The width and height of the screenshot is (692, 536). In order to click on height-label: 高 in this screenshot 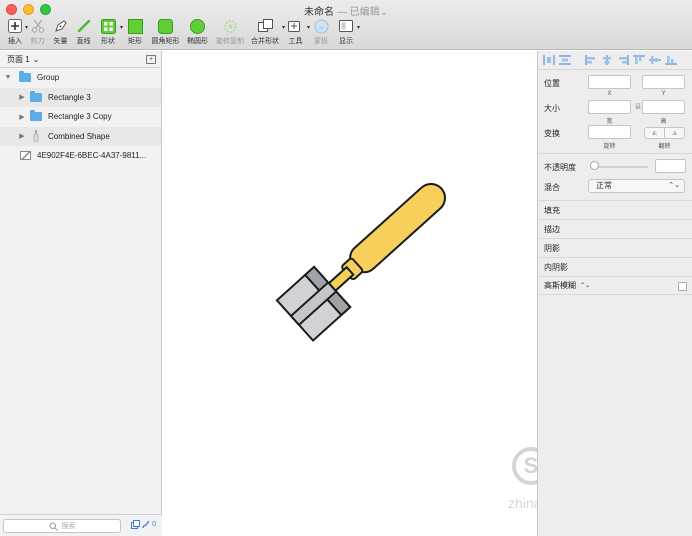, I will do `click(663, 122)`.